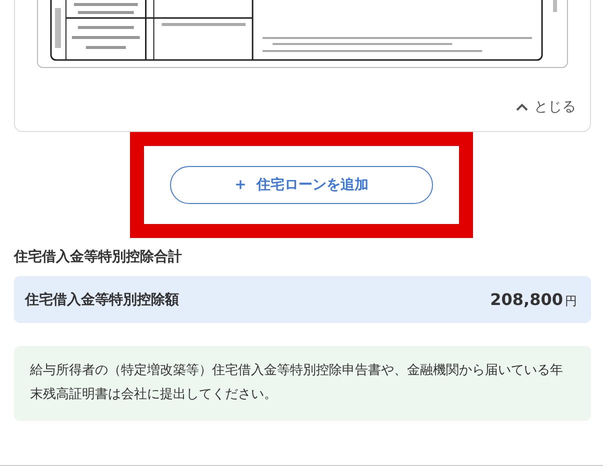  What do you see at coordinates (102, 299) in the screenshot?
I see `deduction-label: 住宅借入金等特別控除額` at bounding box center [102, 299].